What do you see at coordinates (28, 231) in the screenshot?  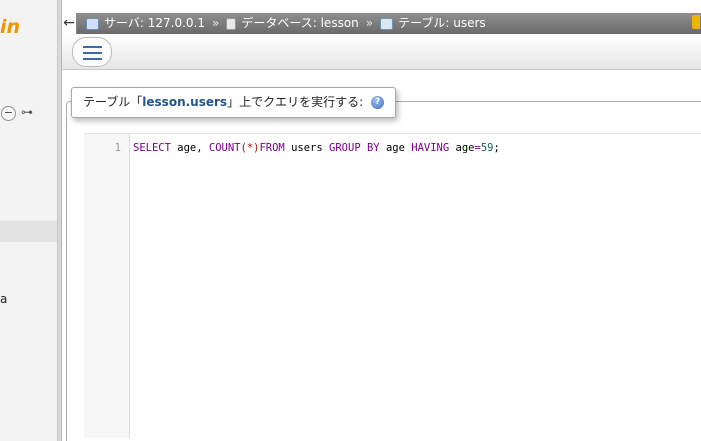 I see `nav-highlight-row` at bounding box center [28, 231].